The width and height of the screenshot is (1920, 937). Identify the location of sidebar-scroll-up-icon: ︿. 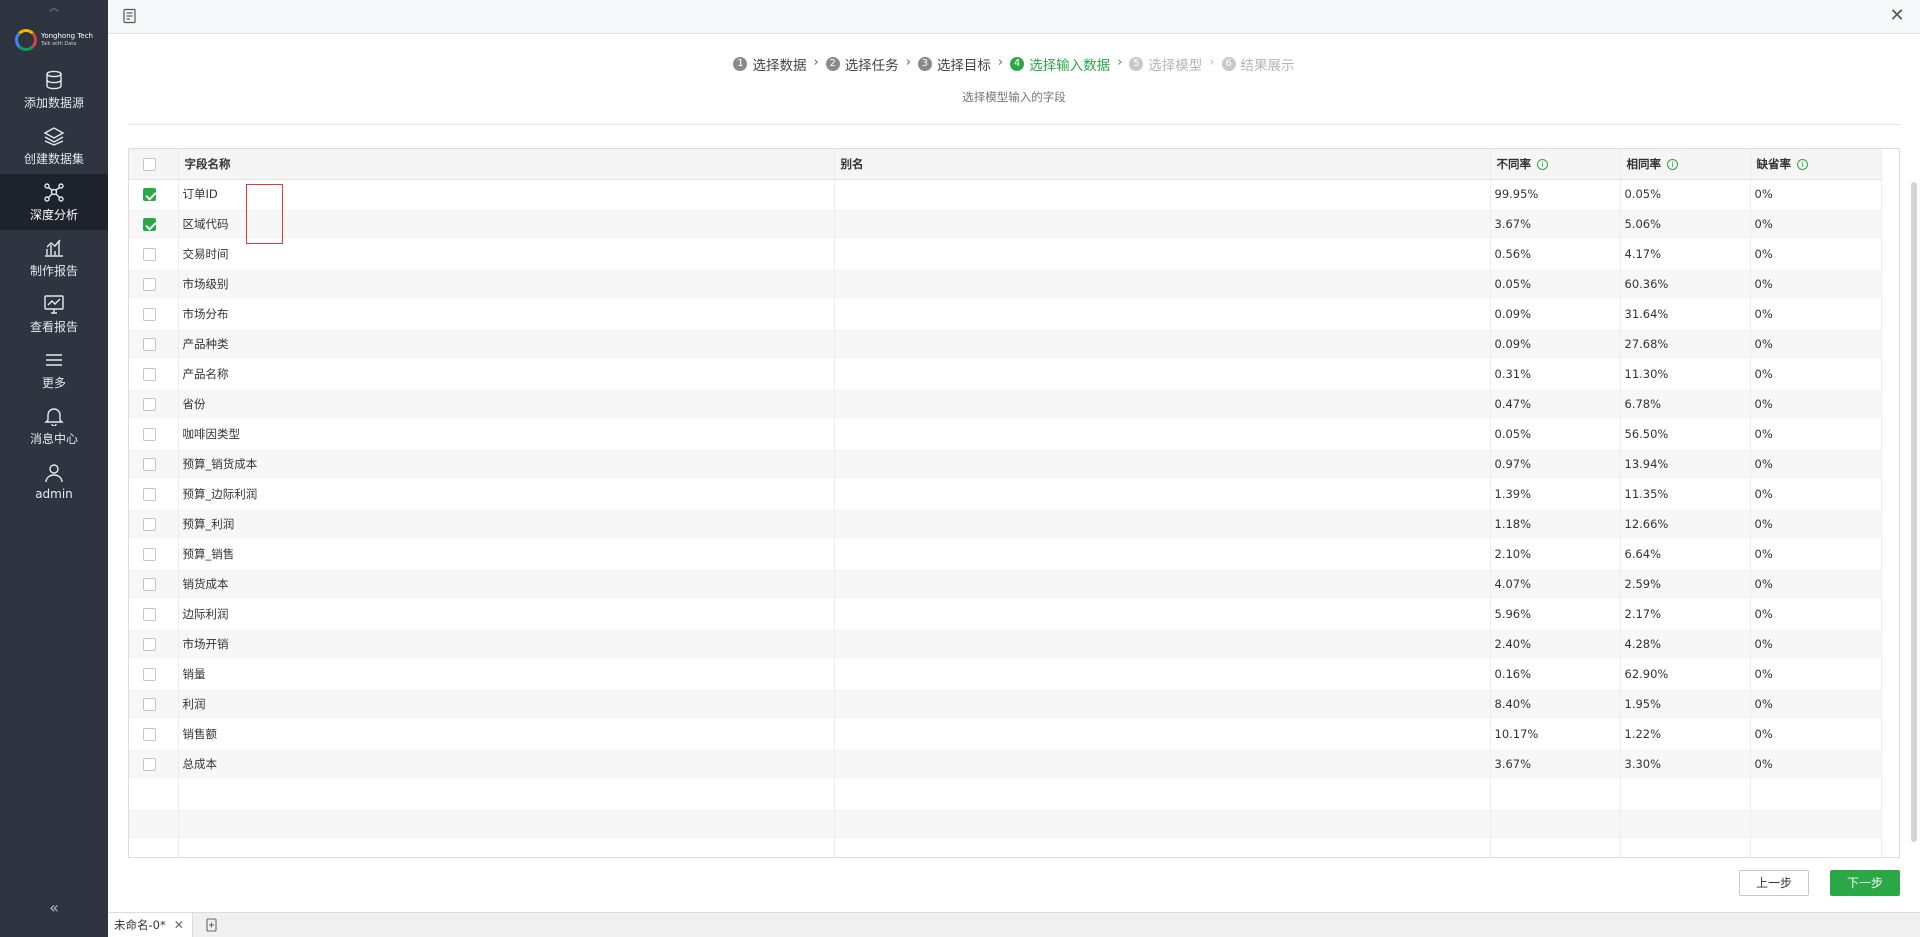
(54, 7).